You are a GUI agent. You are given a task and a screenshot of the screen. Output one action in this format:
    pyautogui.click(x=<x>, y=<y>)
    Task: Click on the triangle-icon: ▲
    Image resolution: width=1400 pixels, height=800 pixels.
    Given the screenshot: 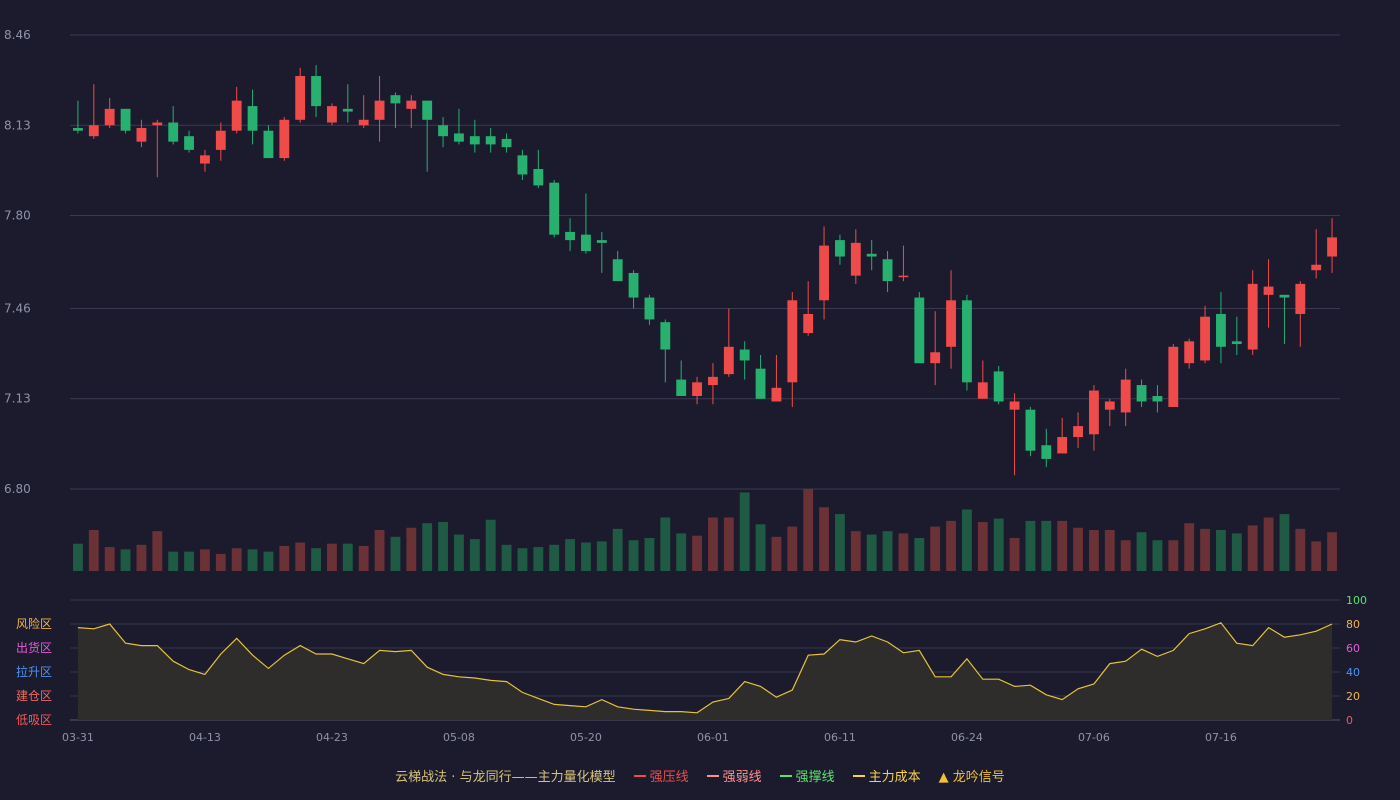 What is the action you would take?
    pyautogui.click(x=945, y=777)
    